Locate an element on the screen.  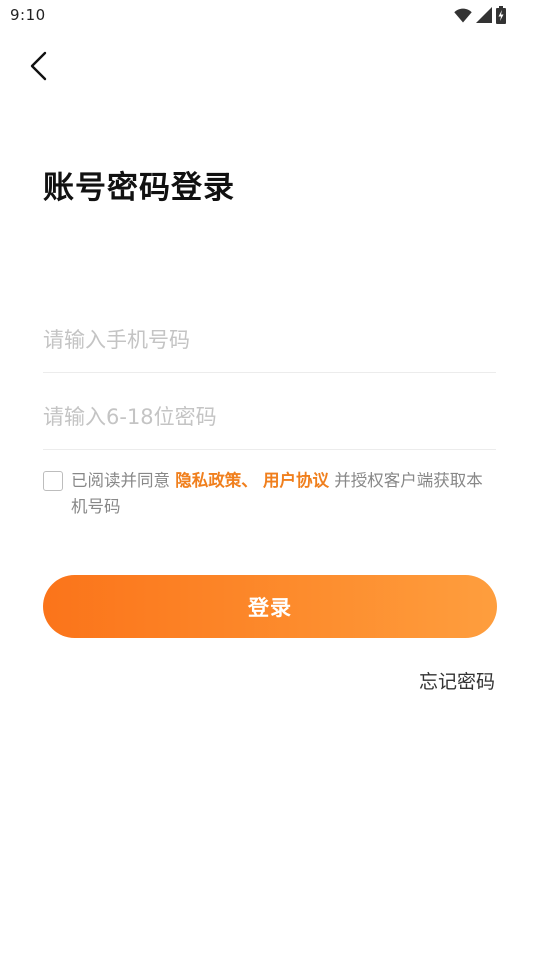
agreement-text: 已阅读并同意 隐私政策、 用户协议 并授权客户端获取本机号码 is located at coordinates (284, 494).